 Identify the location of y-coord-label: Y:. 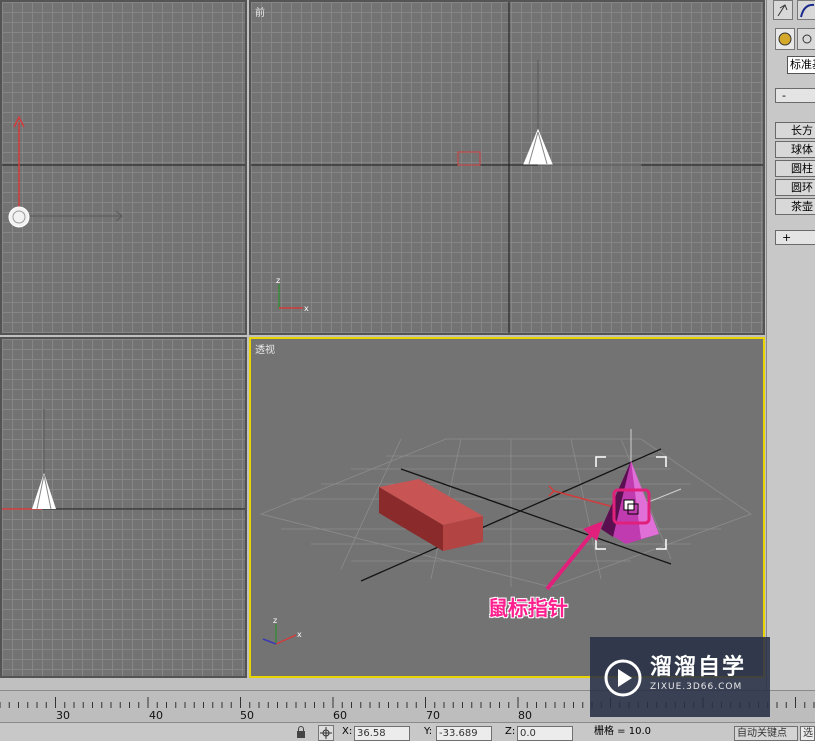
(428, 731).